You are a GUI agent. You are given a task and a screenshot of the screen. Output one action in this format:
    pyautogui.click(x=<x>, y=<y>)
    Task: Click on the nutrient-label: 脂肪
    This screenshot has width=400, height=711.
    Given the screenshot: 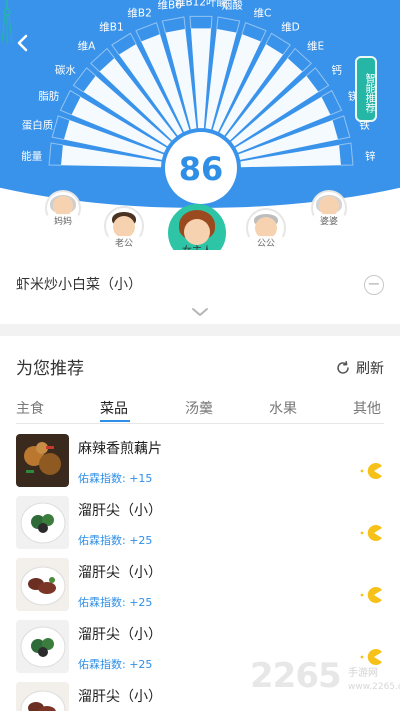 What is the action you would take?
    pyautogui.click(x=49, y=96)
    